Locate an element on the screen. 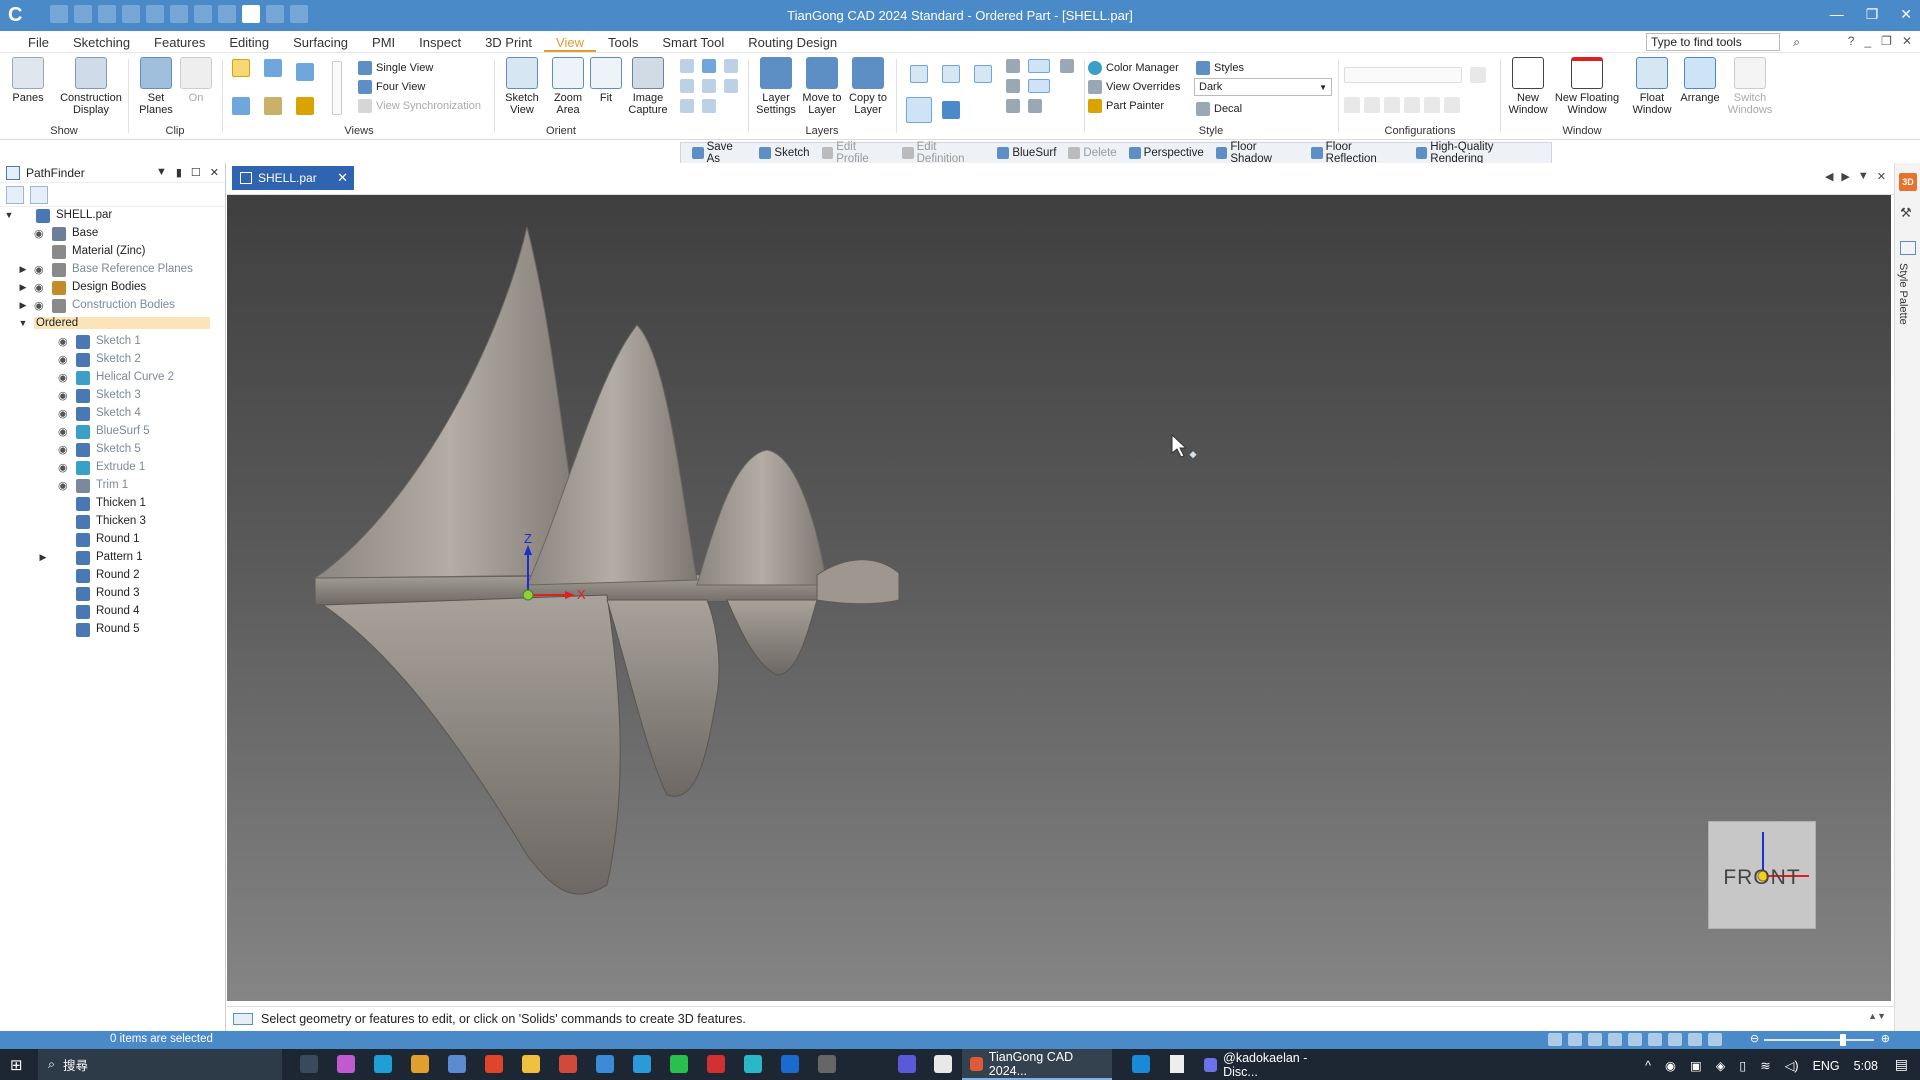  tray-app-icon: ▣ is located at coordinates (1696, 1065).